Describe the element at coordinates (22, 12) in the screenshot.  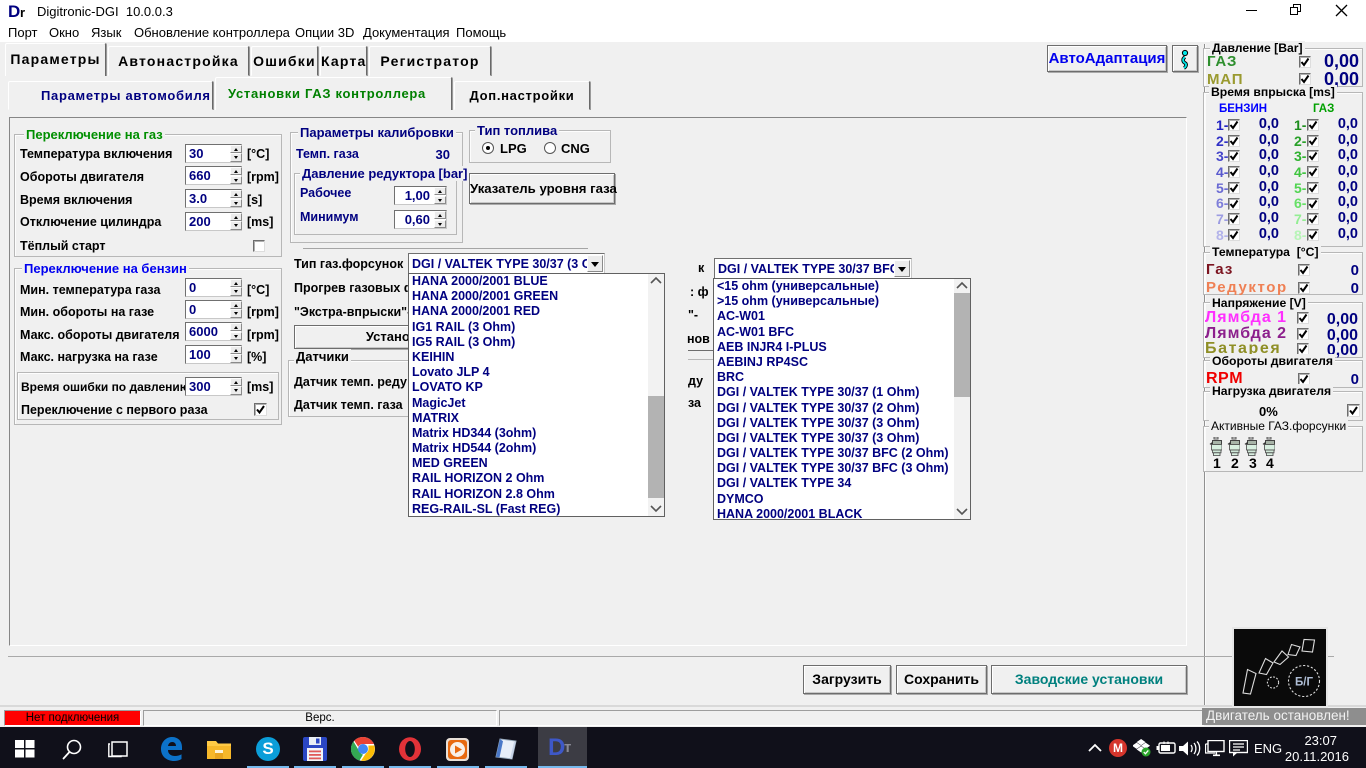
I see `svg-text: r` at that location.